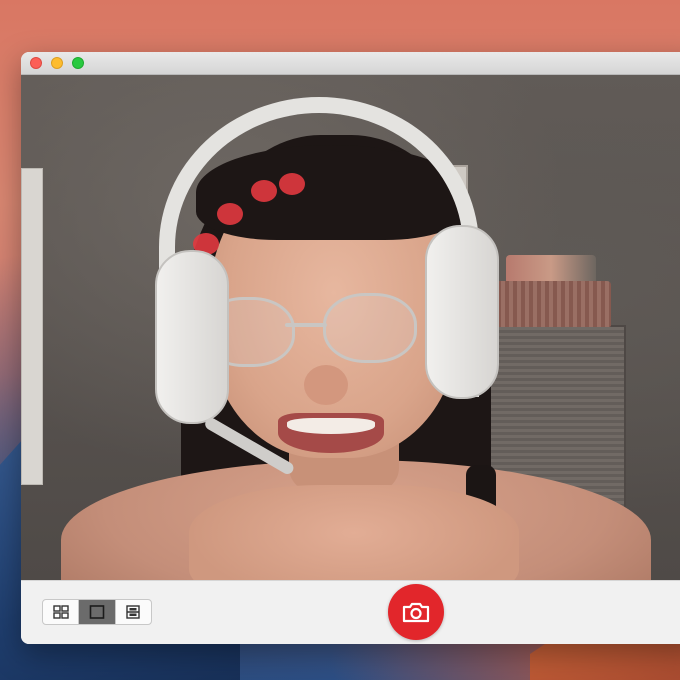 Image resolution: width=680 pixels, height=680 pixels. I want to click on filmstrip-view-button, so click(133, 612).